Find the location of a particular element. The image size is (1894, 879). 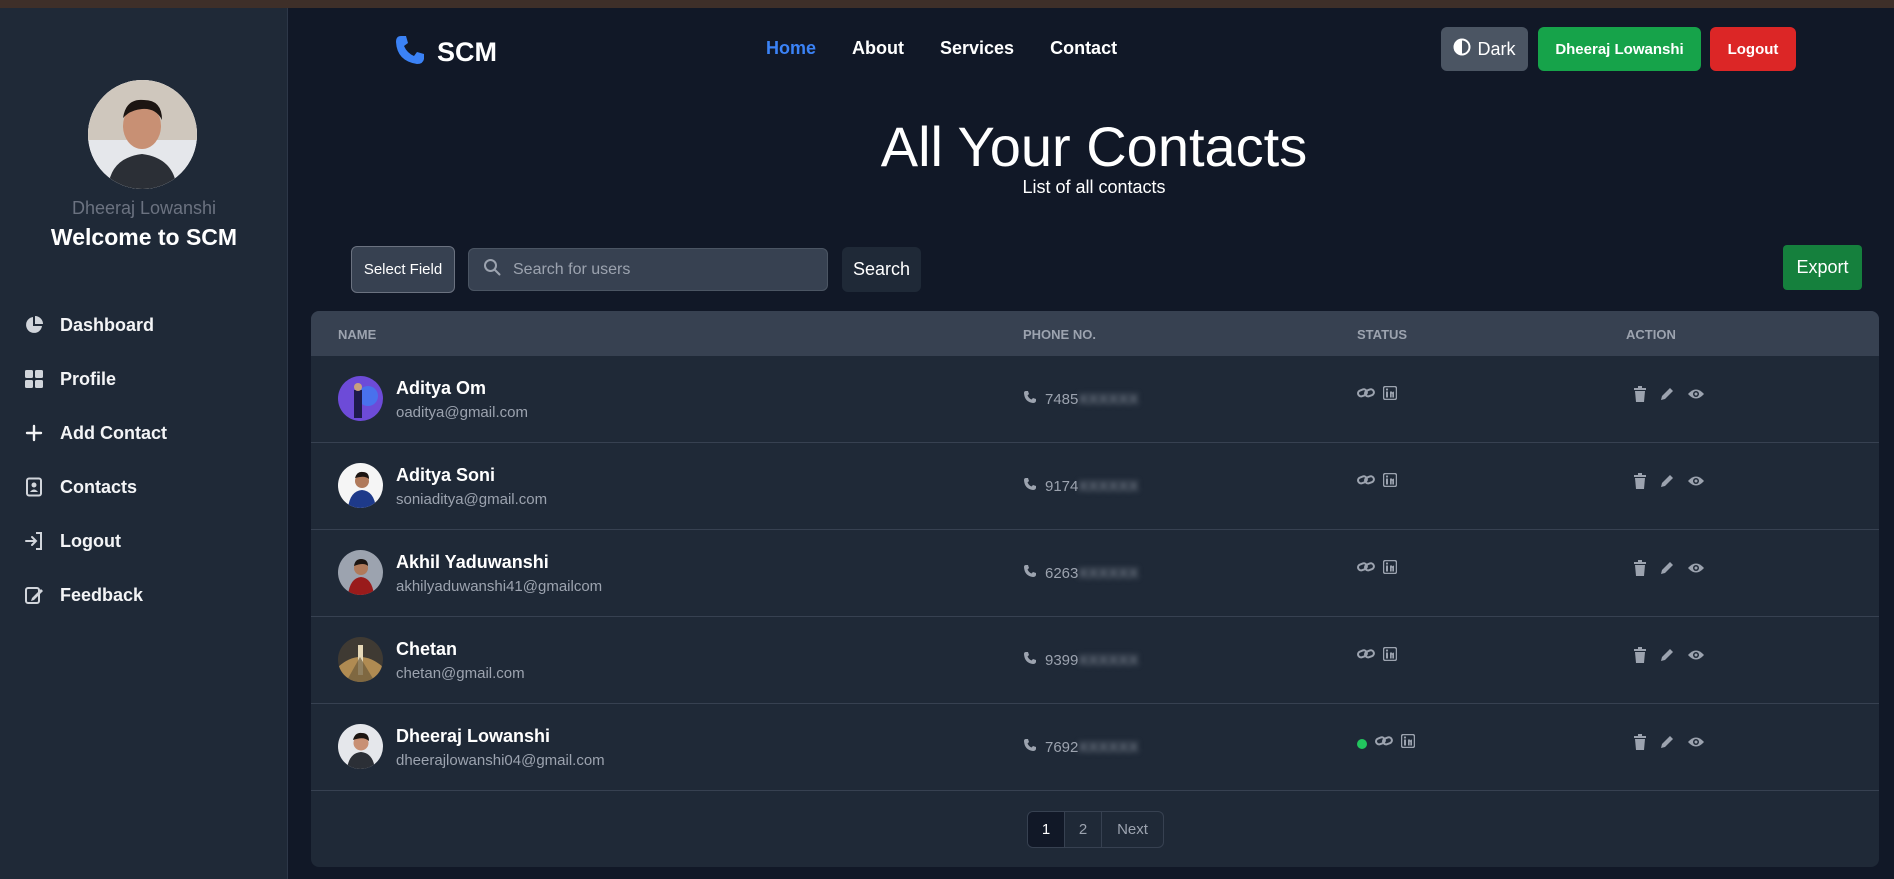

pagination: 1 2 Next is located at coordinates (1095, 829).